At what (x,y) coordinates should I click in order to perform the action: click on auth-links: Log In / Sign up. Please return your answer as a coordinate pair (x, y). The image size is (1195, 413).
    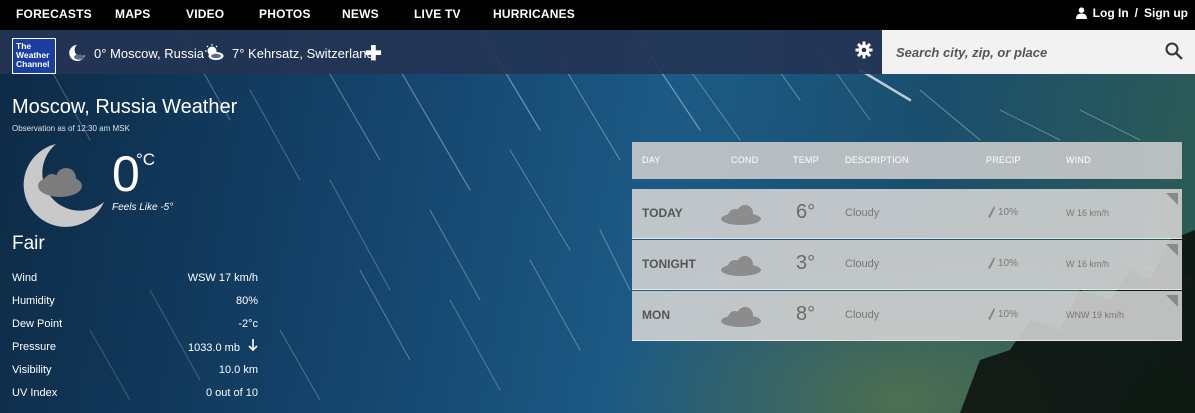
    Looking at the image, I should click on (1131, 13).